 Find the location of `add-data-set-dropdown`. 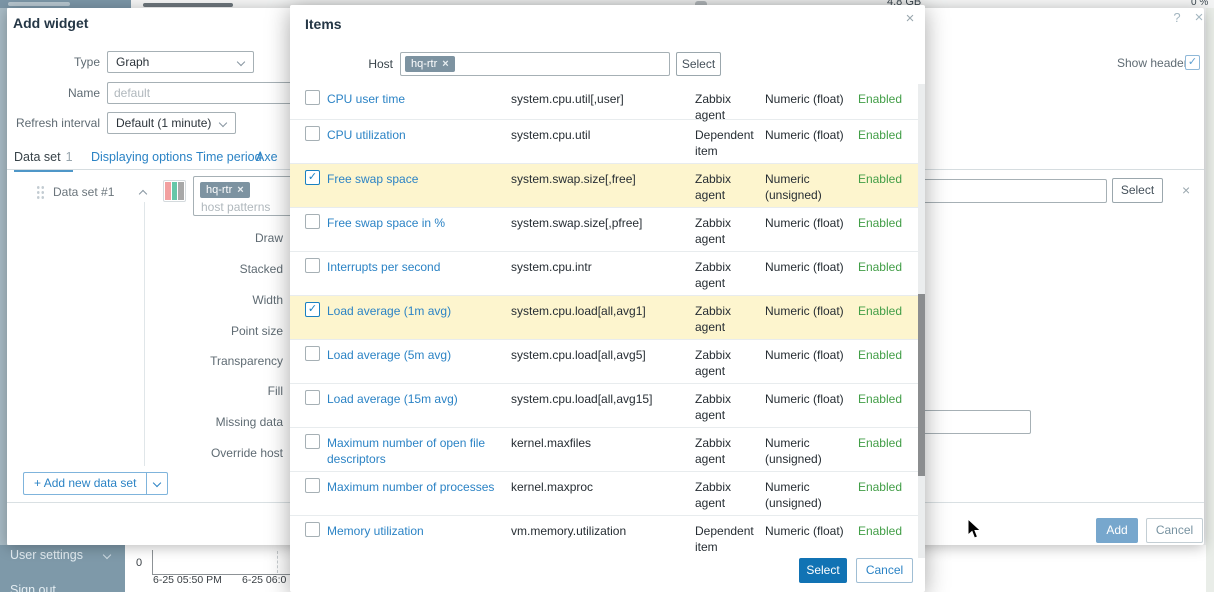

add-data-set-dropdown is located at coordinates (157, 483).